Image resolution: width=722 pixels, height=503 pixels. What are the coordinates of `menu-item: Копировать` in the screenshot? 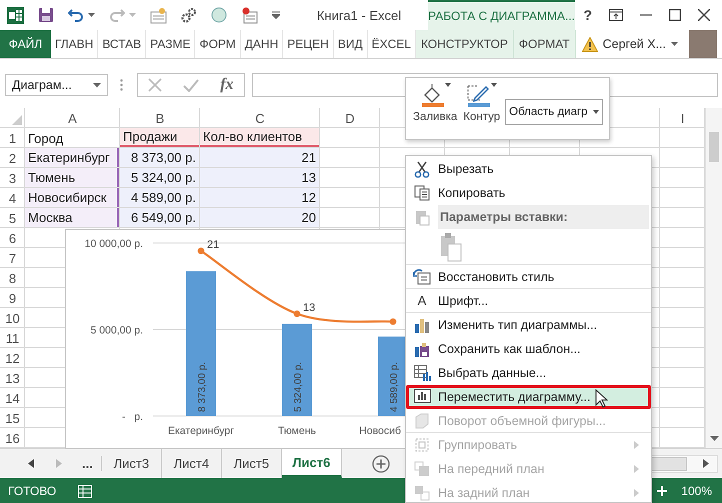 It's located at (528, 193).